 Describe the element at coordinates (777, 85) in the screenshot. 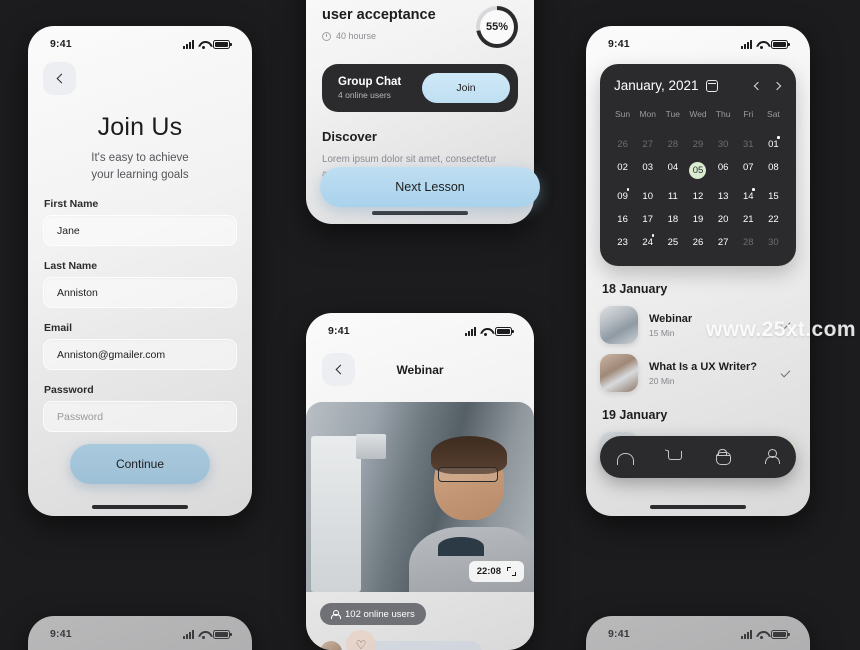

I see `next-month-button` at that location.